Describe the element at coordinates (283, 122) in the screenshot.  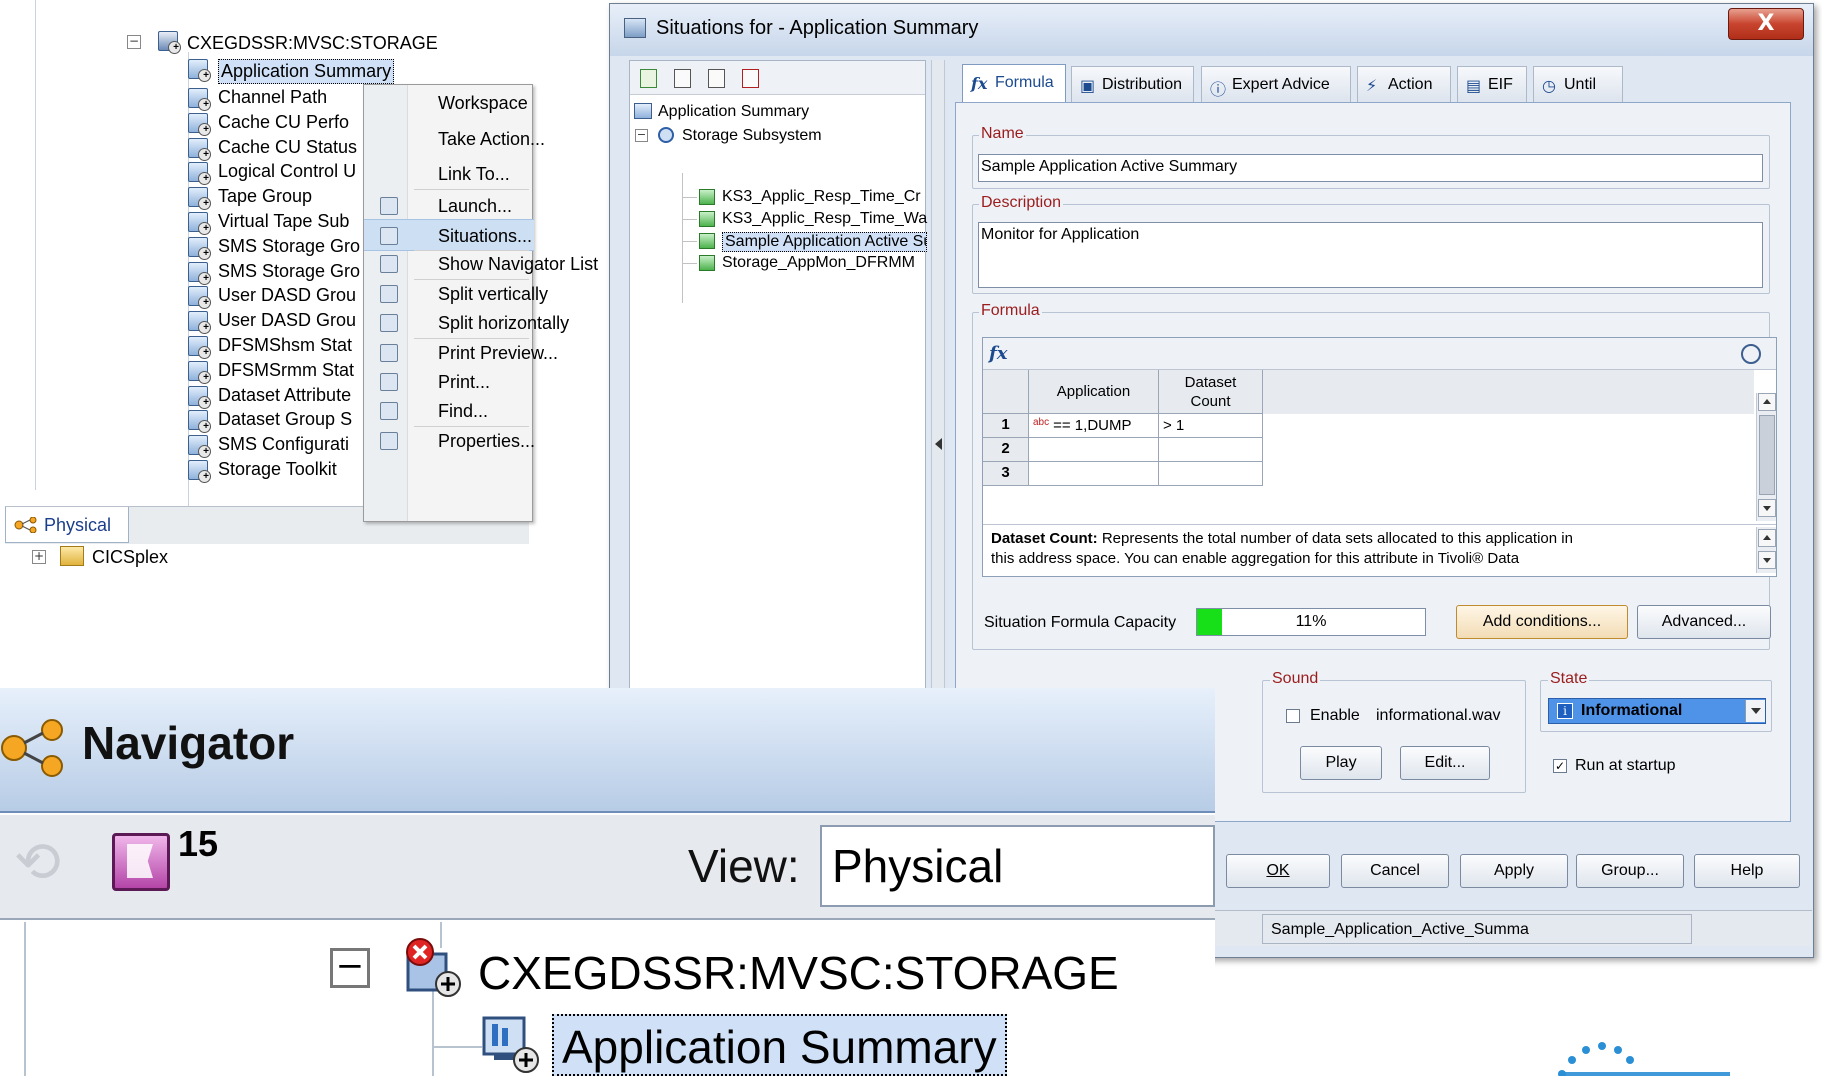
I see `tree-item: Cache CU Perfo` at that location.